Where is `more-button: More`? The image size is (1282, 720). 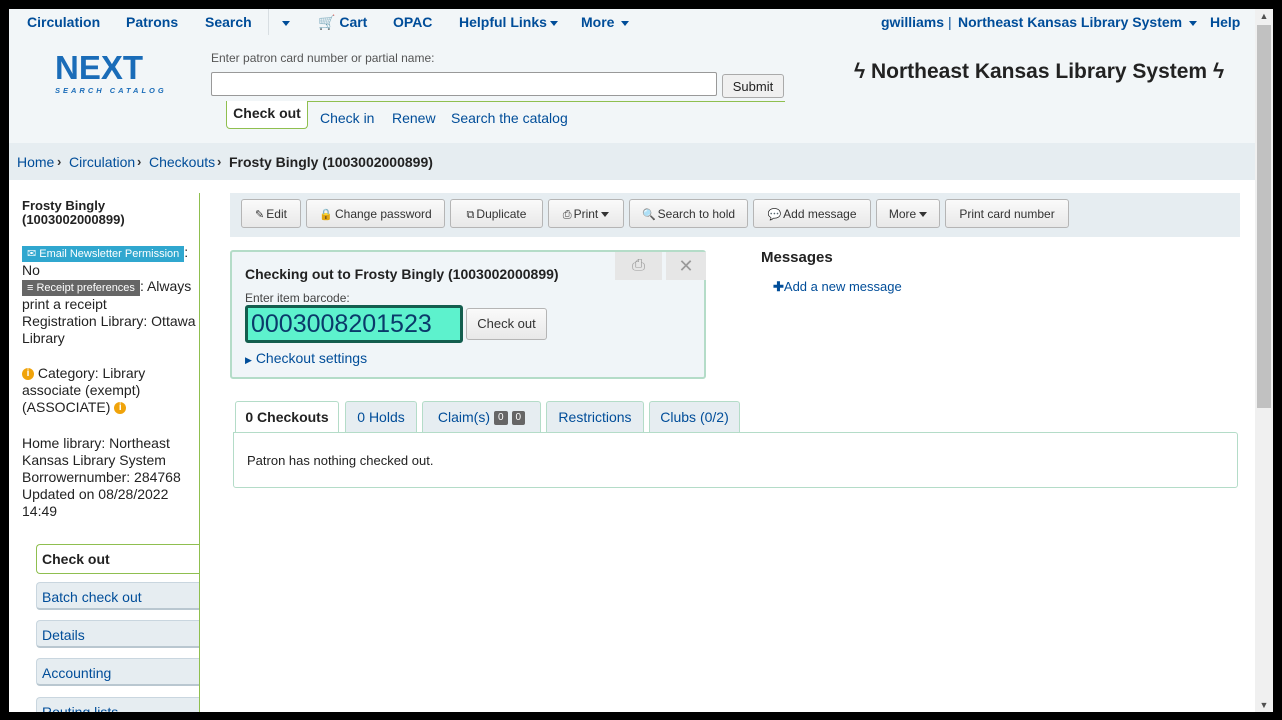 more-button: More is located at coordinates (908, 213).